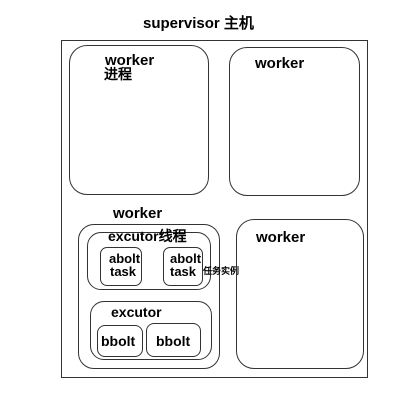 The height and width of the screenshot is (407, 404). I want to click on task-b-type: task, so click(183, 271).